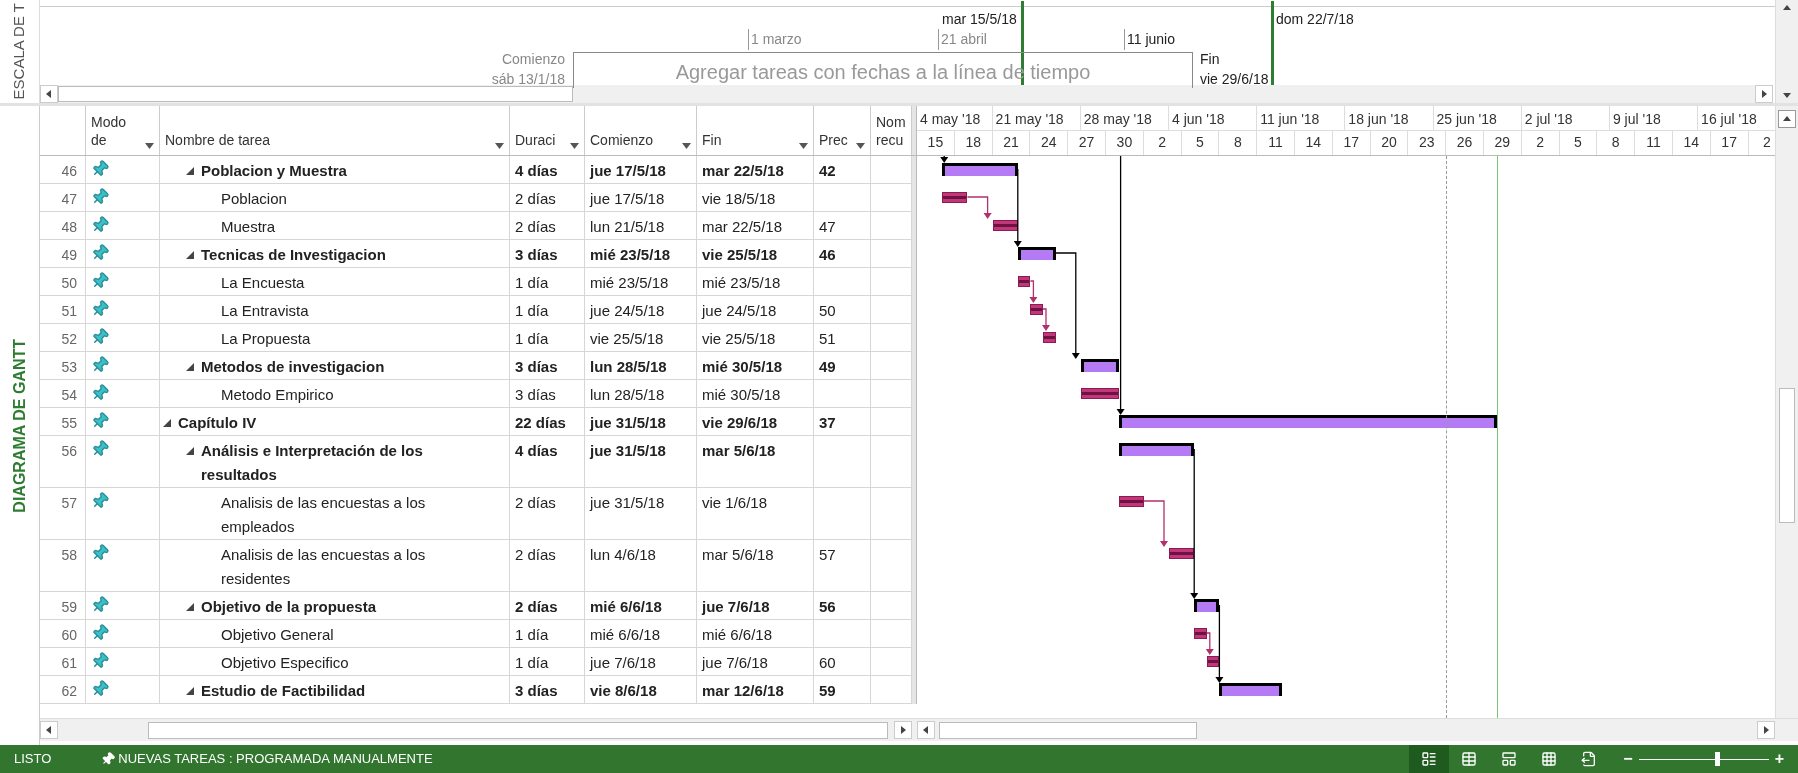  Describe the element at coordinates (1198, 119) in the screenshot. I see `week-label: 4 jun '18` at that location.